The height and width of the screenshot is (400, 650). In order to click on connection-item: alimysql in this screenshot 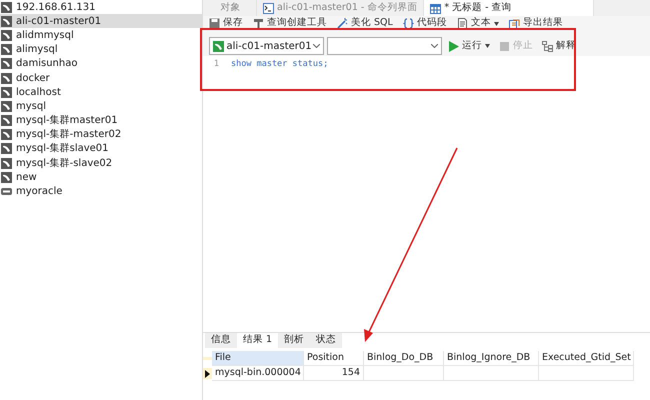, I will do `click(101, 49)`.